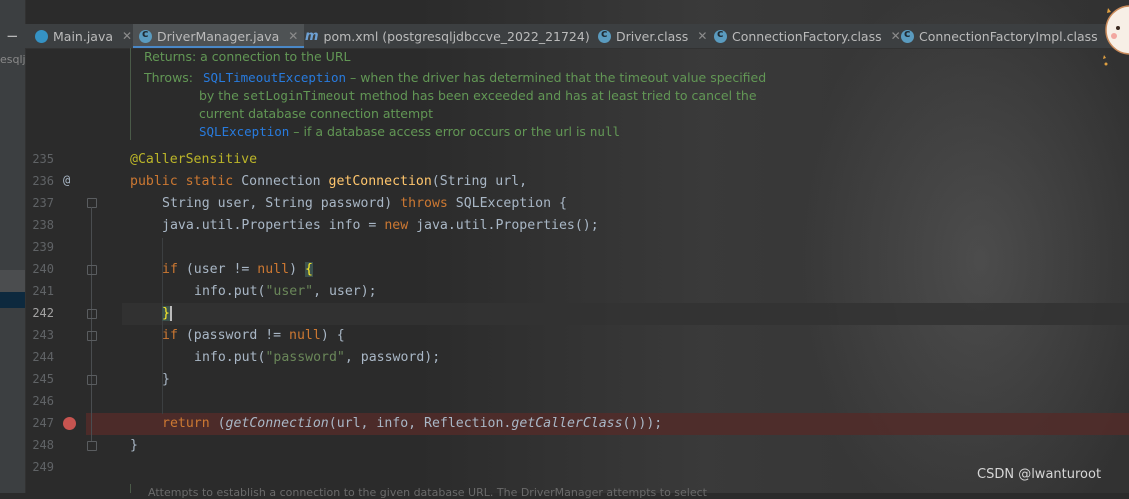 Image resolution: width=1129 pixels, height=499 pixels. Describe the element at coordinates (289, 291) in the screenshot. I see `string-token: "user"` at that location.